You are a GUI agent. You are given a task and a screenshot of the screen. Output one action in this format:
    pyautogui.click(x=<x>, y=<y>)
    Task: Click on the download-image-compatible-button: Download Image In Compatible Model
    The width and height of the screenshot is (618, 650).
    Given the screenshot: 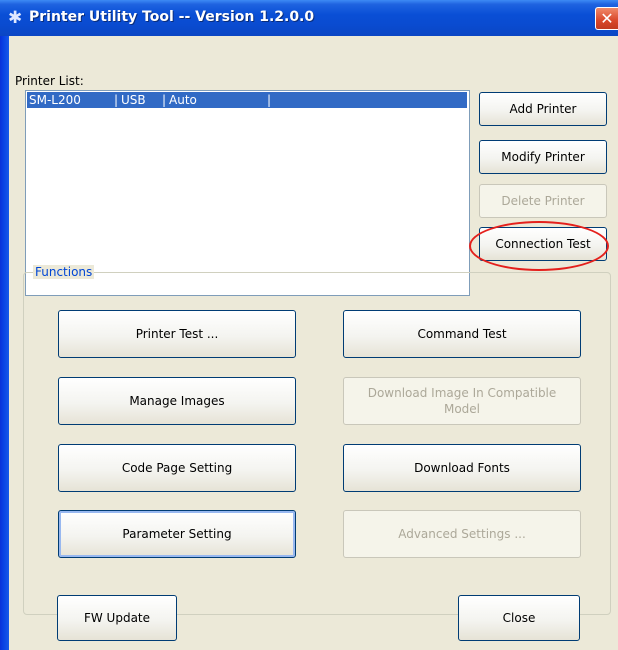 What is the action you would take?
    pyautogui.click(x=462, y=401)
    